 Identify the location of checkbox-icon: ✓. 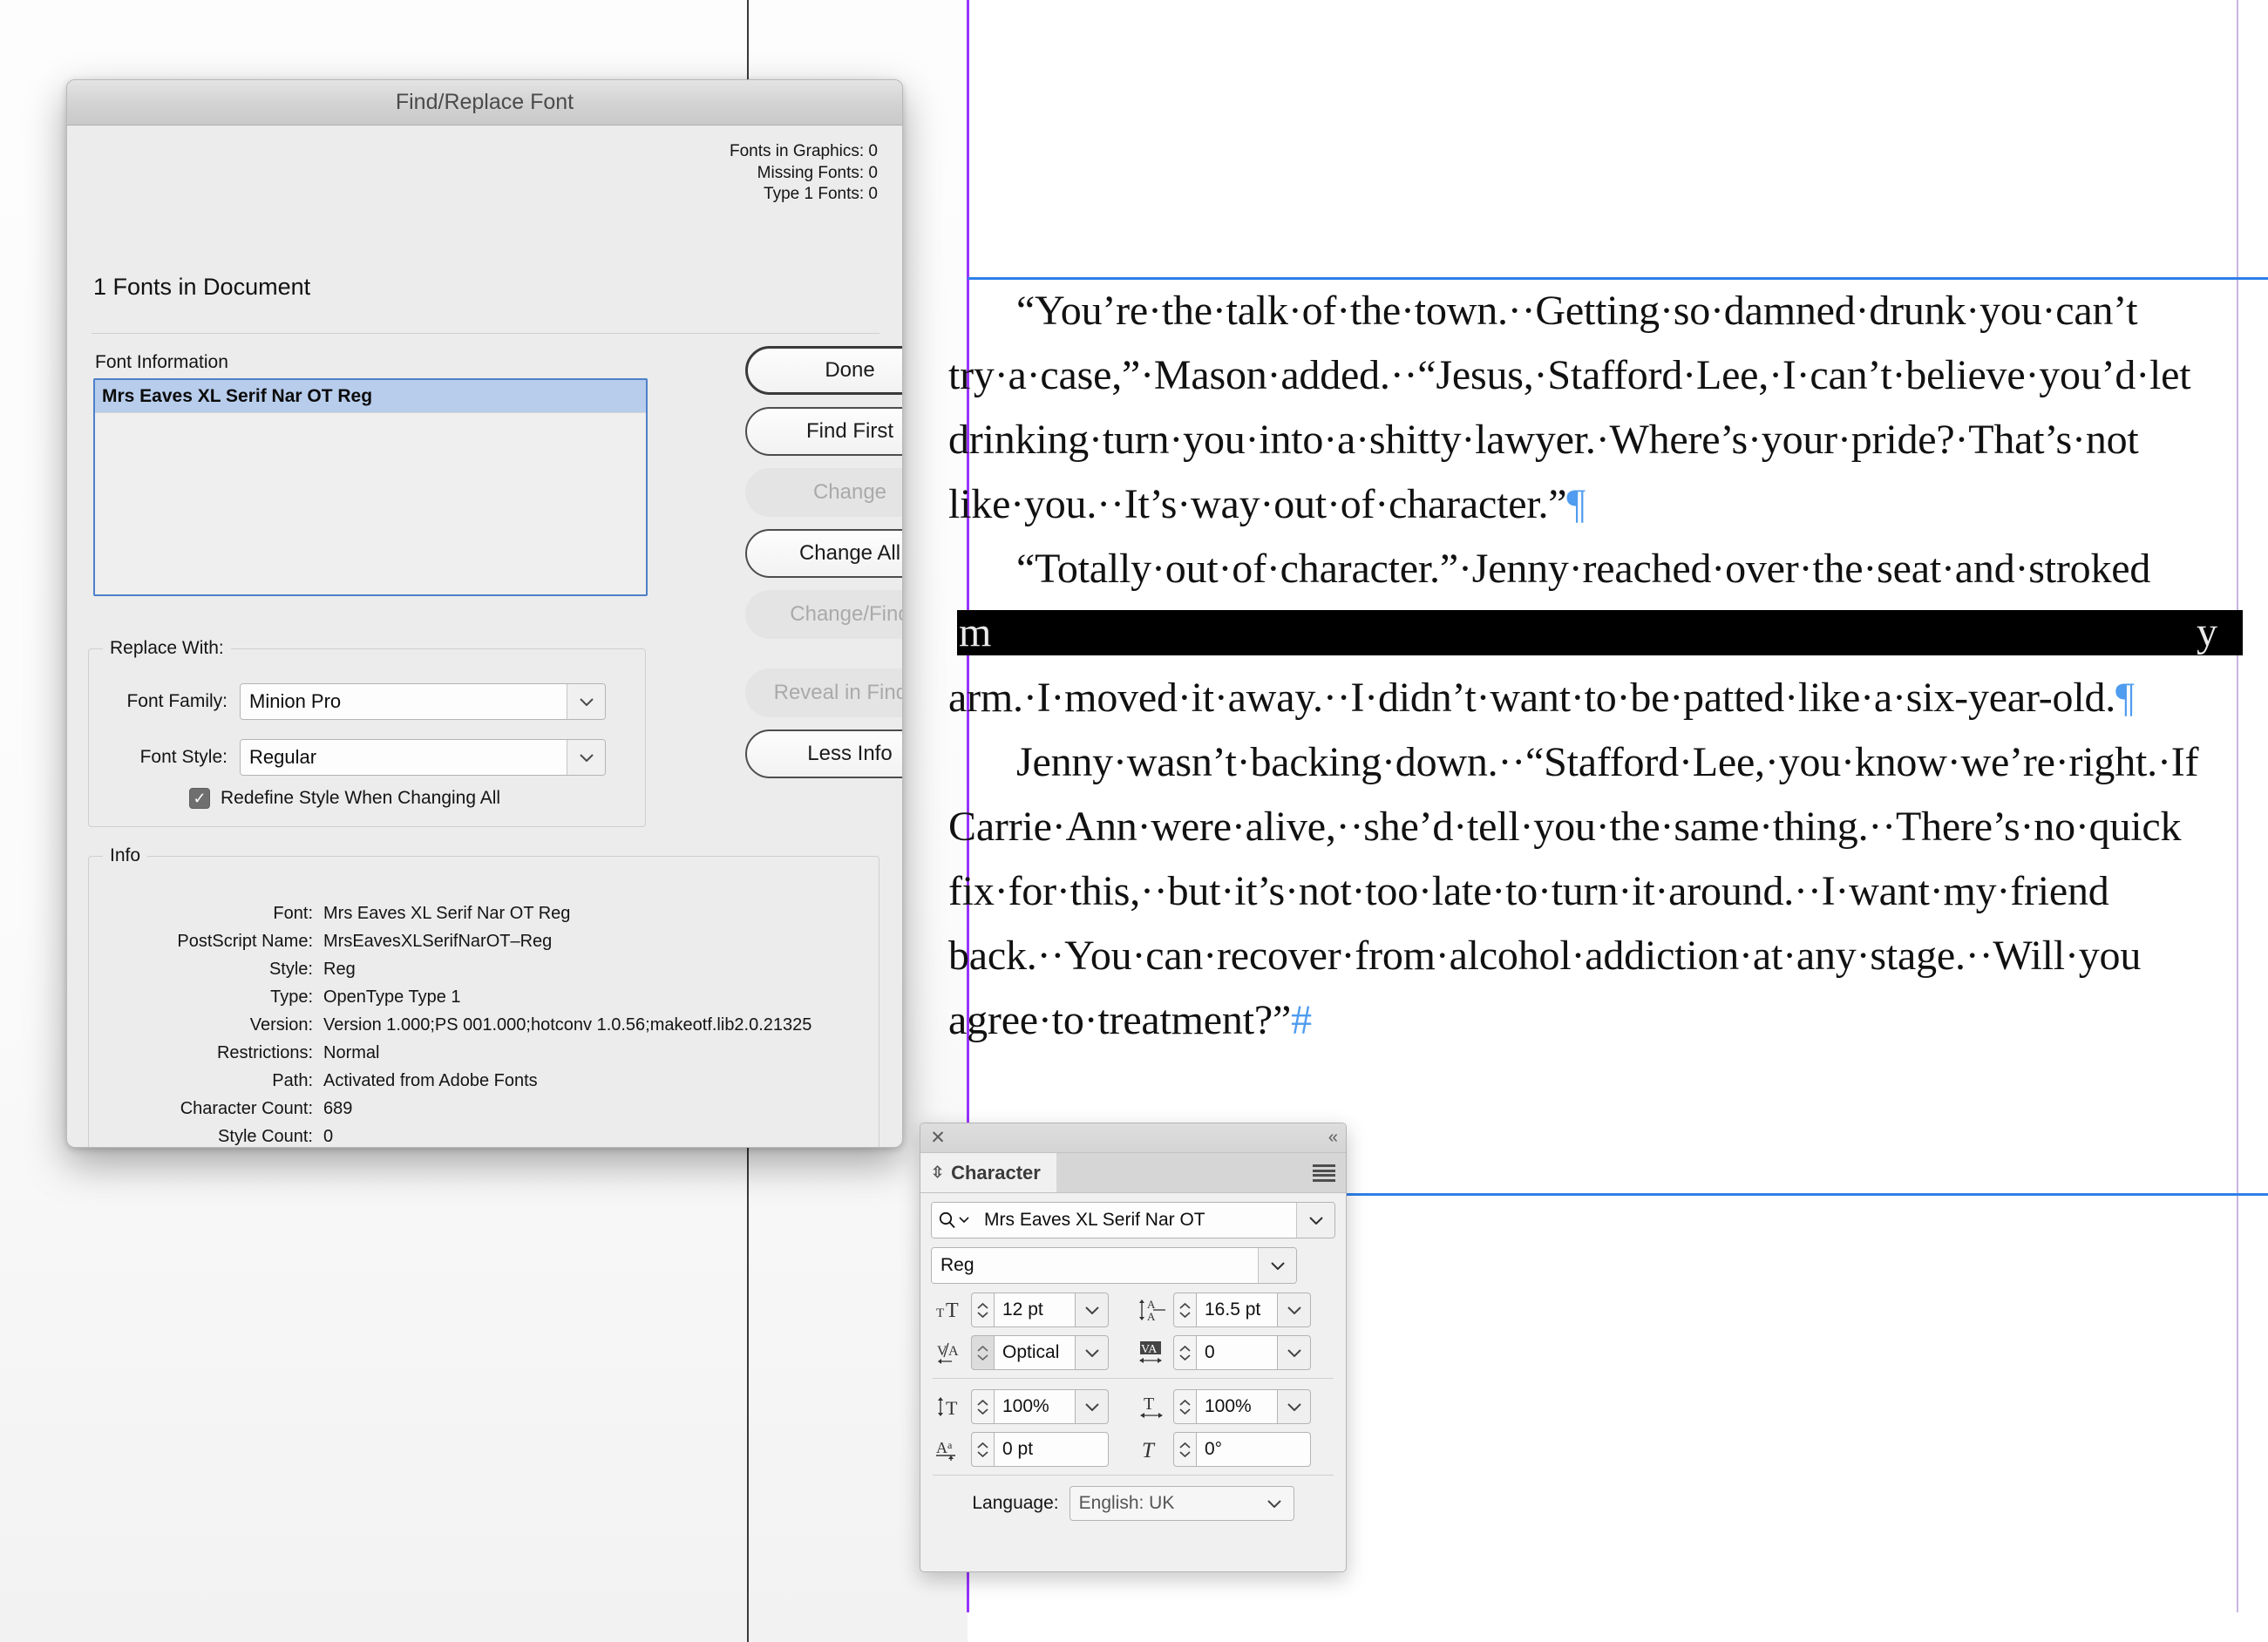
(200, 798).